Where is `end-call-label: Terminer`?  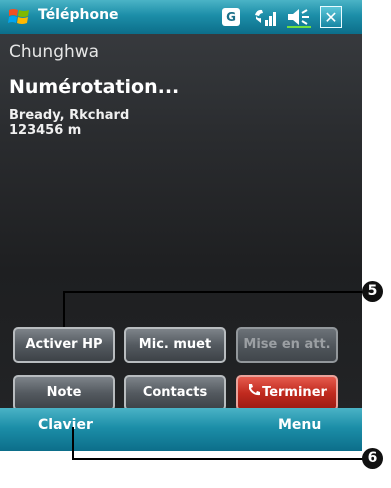
end-call-label: Terminer is located at coordinates (294, 392).